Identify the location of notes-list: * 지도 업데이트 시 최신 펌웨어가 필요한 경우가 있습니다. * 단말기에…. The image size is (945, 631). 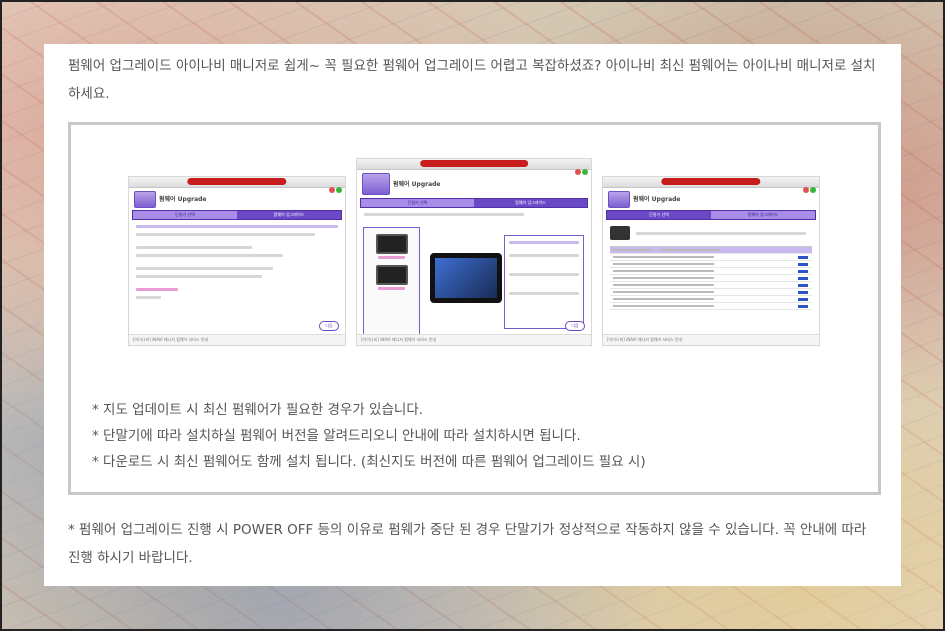
(369, 436).